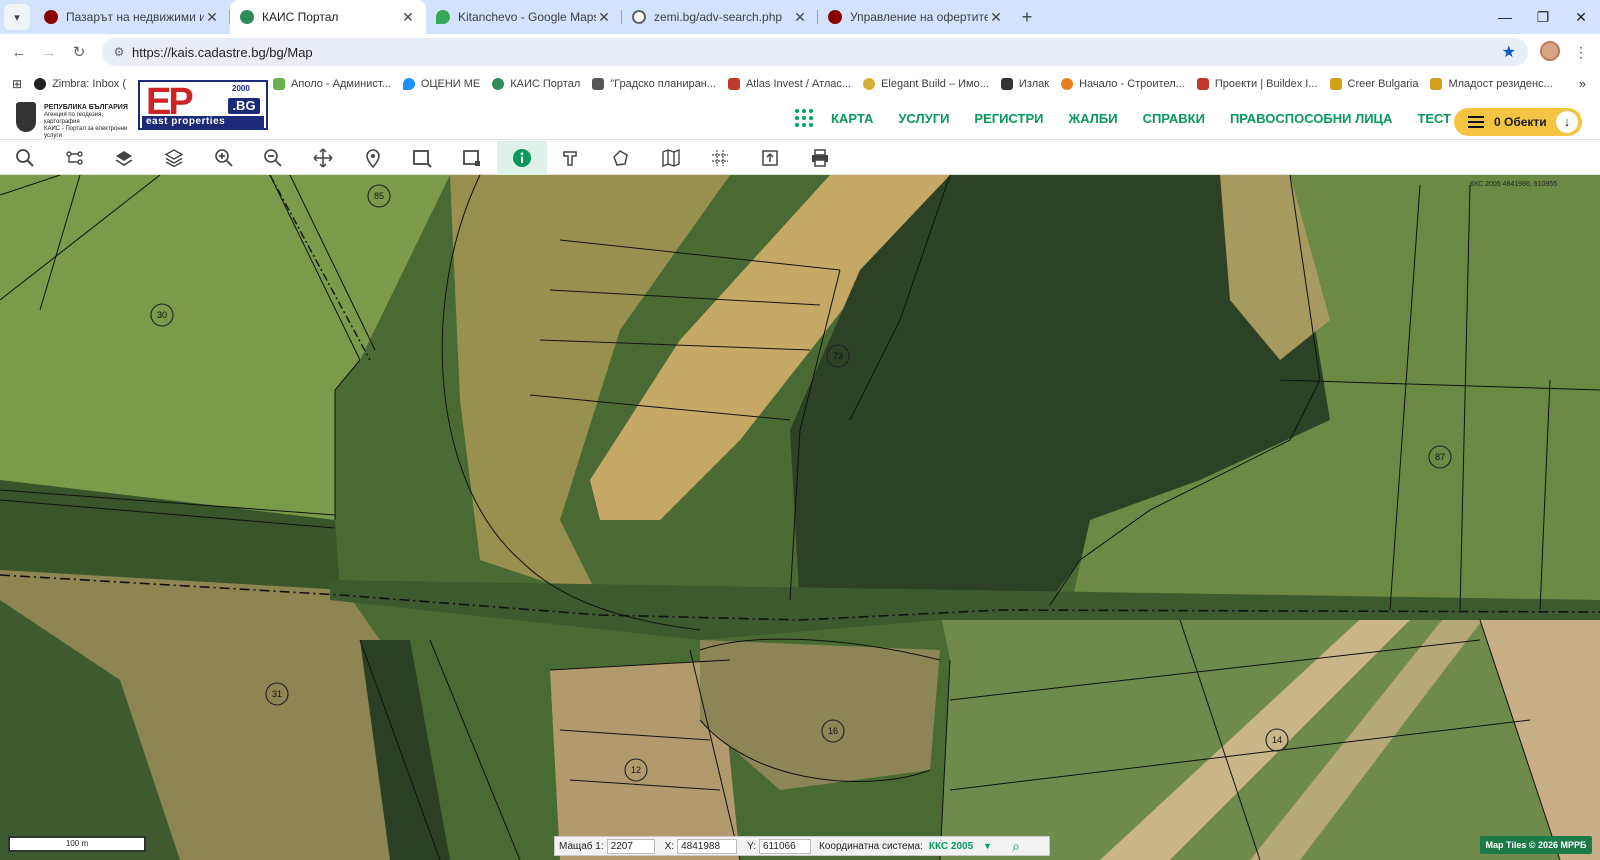  What do you see at coordinates (852, 118) in the screenshot?
I see `nav-map: КАРТА` at bounding box center [852, 118].